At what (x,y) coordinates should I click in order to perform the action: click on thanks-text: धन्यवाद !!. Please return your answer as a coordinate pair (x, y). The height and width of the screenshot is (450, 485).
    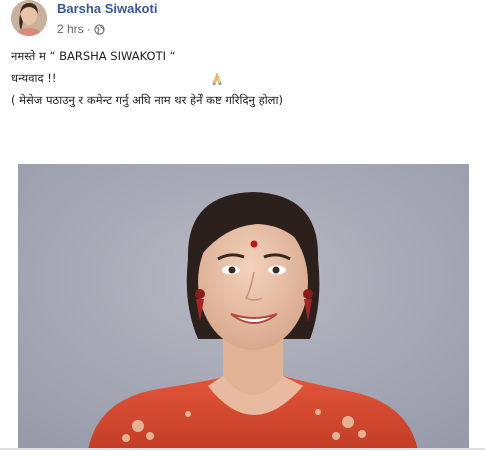
    Looking at the image, I should click on (34, 78).